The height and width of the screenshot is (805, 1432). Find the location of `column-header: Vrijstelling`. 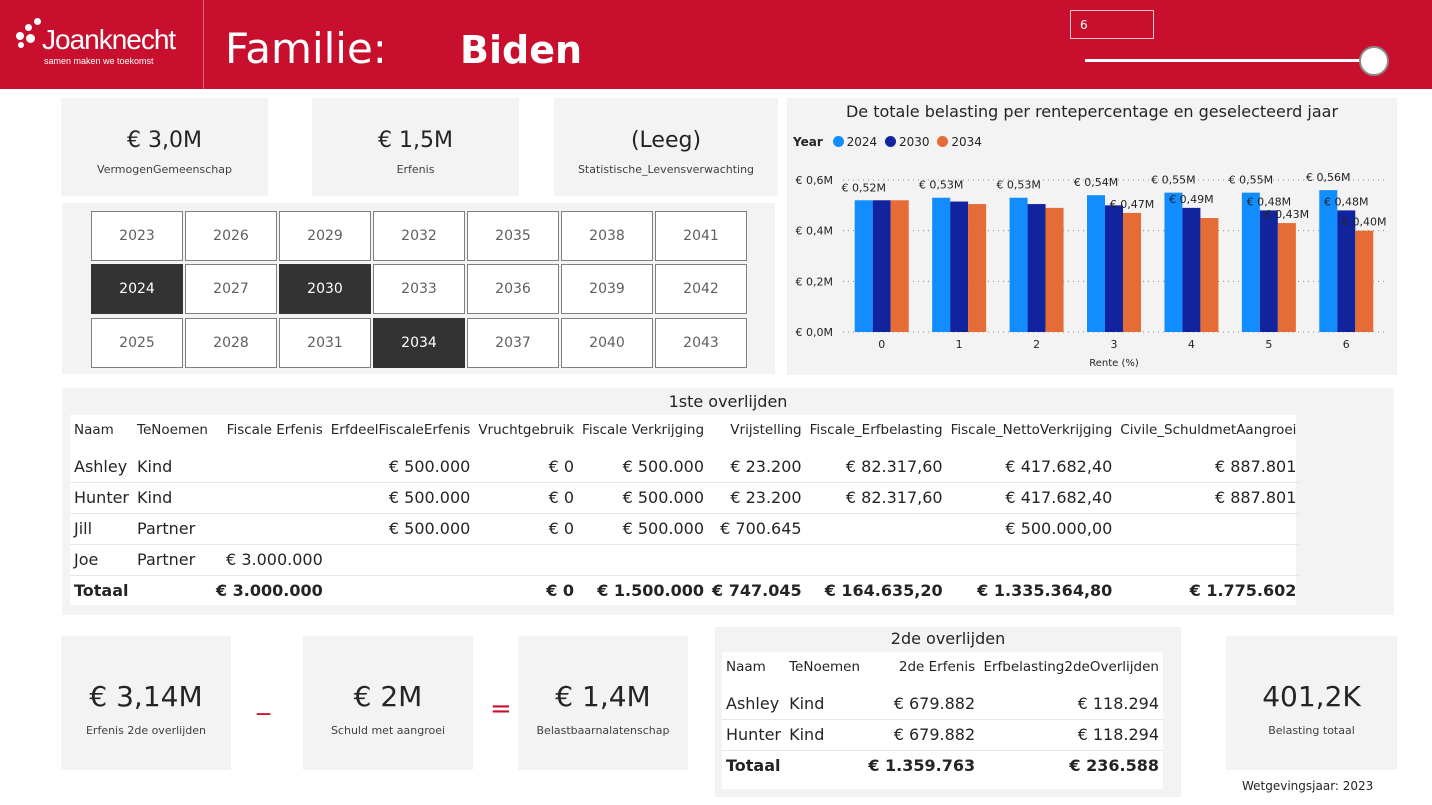

column-header: Vrijstelling is located at coordinates (757, 430).